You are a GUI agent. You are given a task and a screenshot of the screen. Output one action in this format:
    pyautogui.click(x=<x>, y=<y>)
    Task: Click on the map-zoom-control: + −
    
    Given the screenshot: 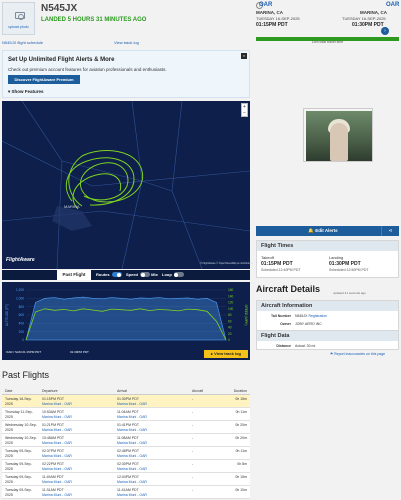 What is the action you would take?
    pyautogui.click(x=244, y=110)
    